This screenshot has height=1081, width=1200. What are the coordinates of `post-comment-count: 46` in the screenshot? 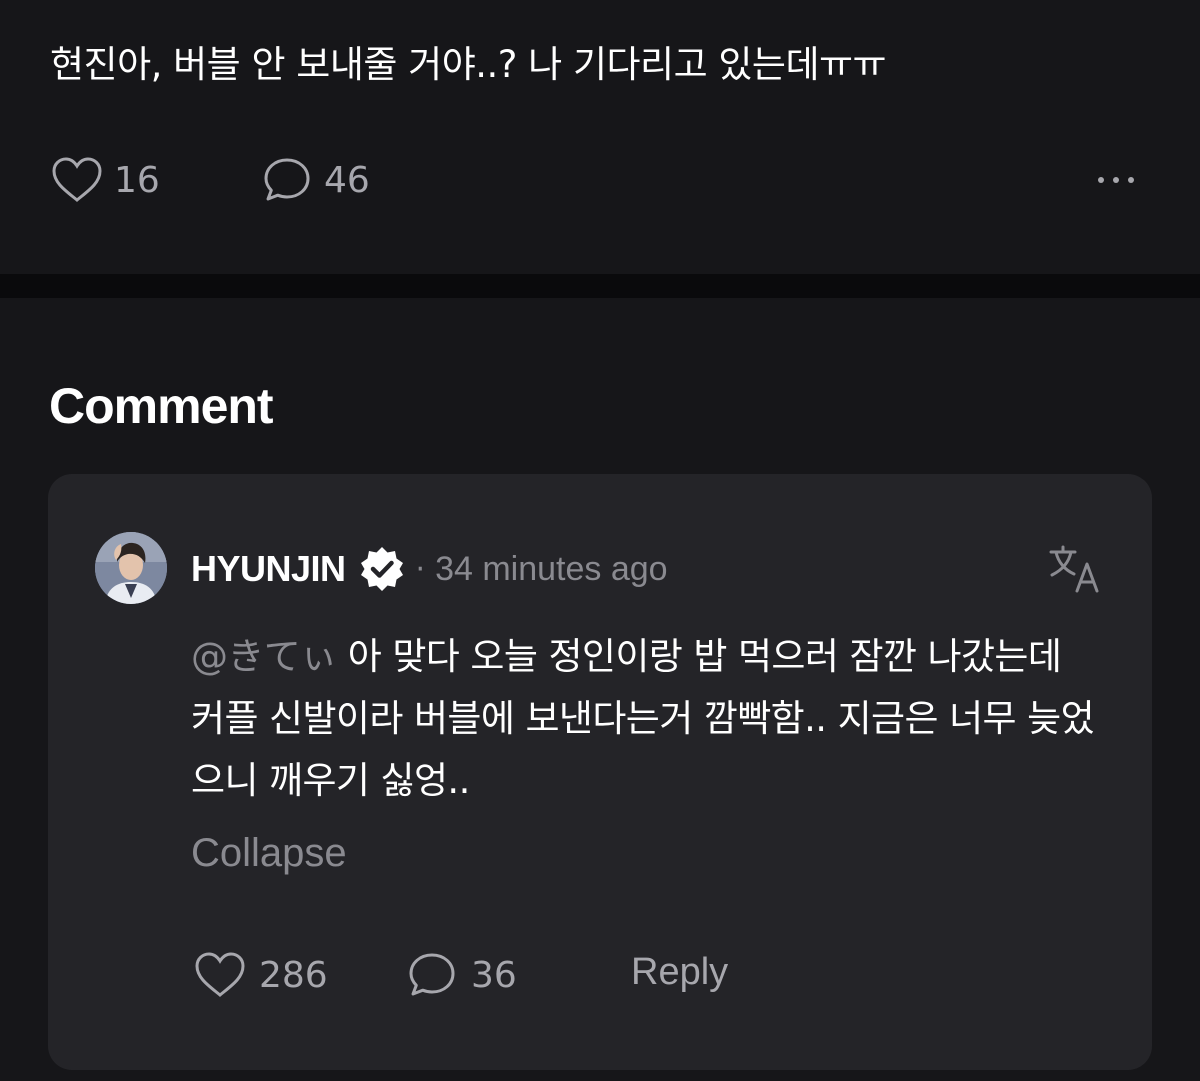 It's located at (347, 180).